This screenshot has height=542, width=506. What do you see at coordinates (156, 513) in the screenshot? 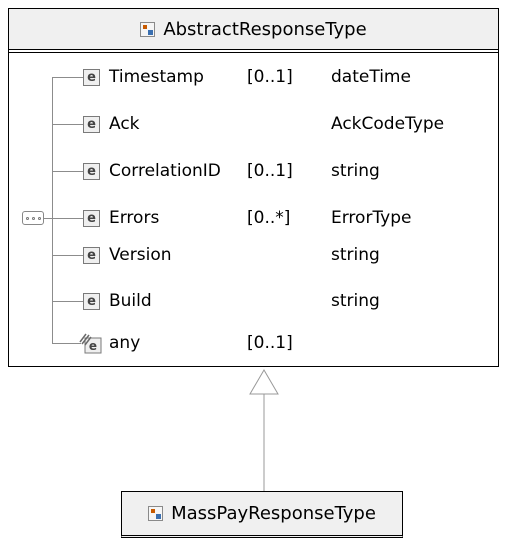
I see `complex-type-icon` at bounding box center [156, 513].